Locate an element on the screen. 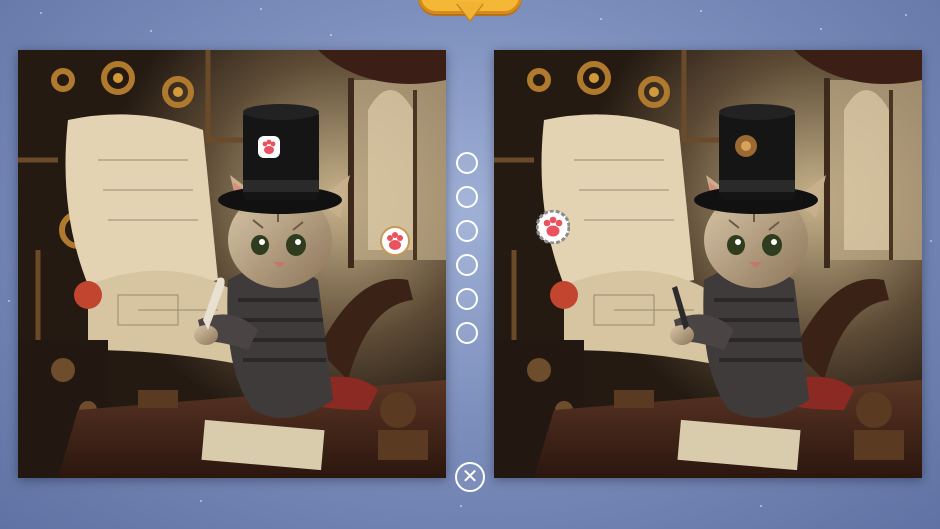  difference-progress is located at coordinates (470, 248).